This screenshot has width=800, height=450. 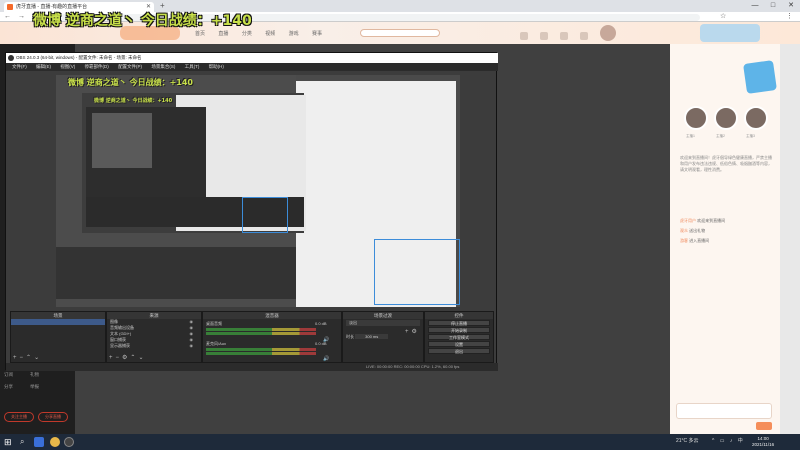 I want to click on menu-view: 视图(V), so click(x=67, y=66).